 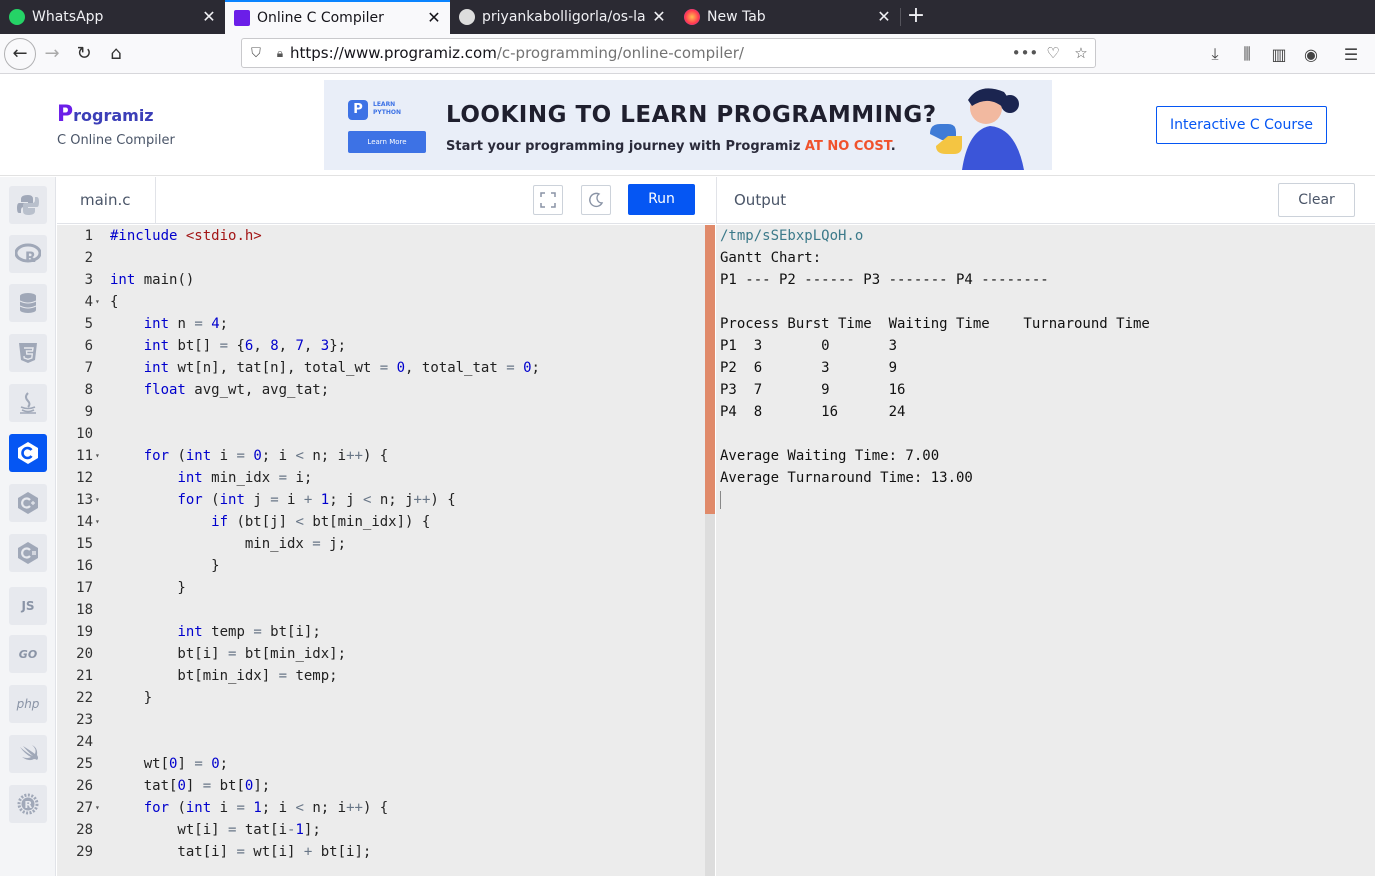 I want to click on tab-title: WhatsApp, so click(x=68, y=17).